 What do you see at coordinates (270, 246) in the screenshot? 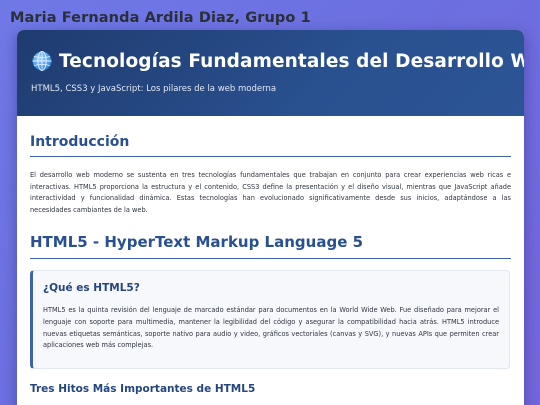
I see `html5-heading: HTML5 - HyperText Markup Language 5` at bounding box center [270, 246].